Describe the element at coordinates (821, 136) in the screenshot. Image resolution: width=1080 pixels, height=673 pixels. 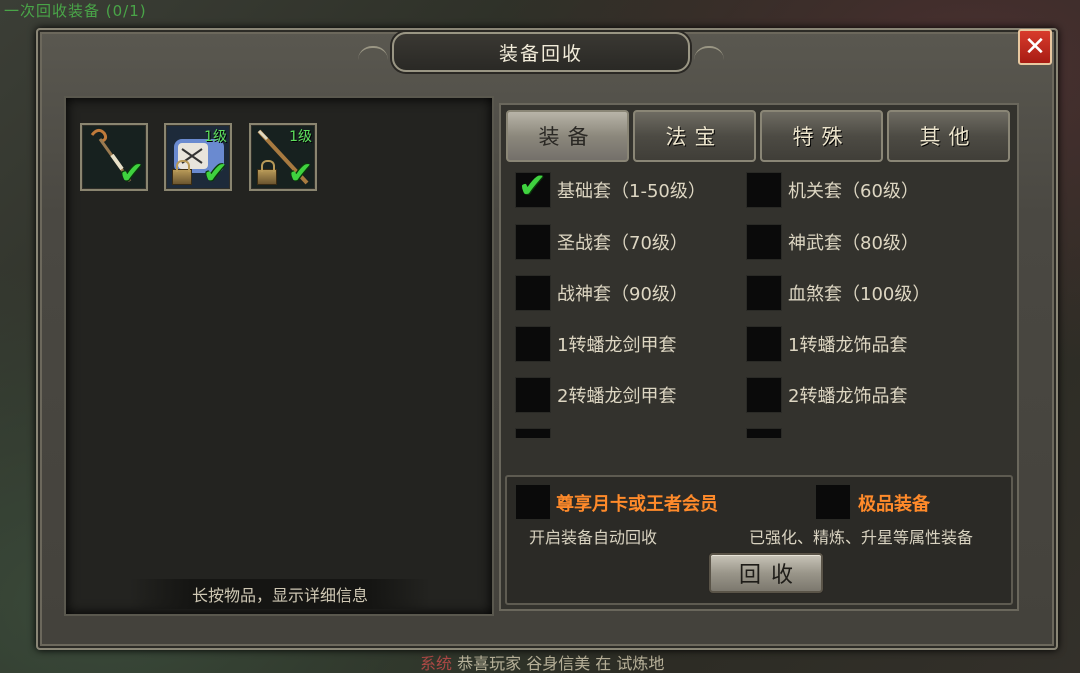
I see `tab-special: 特殊` at that location.